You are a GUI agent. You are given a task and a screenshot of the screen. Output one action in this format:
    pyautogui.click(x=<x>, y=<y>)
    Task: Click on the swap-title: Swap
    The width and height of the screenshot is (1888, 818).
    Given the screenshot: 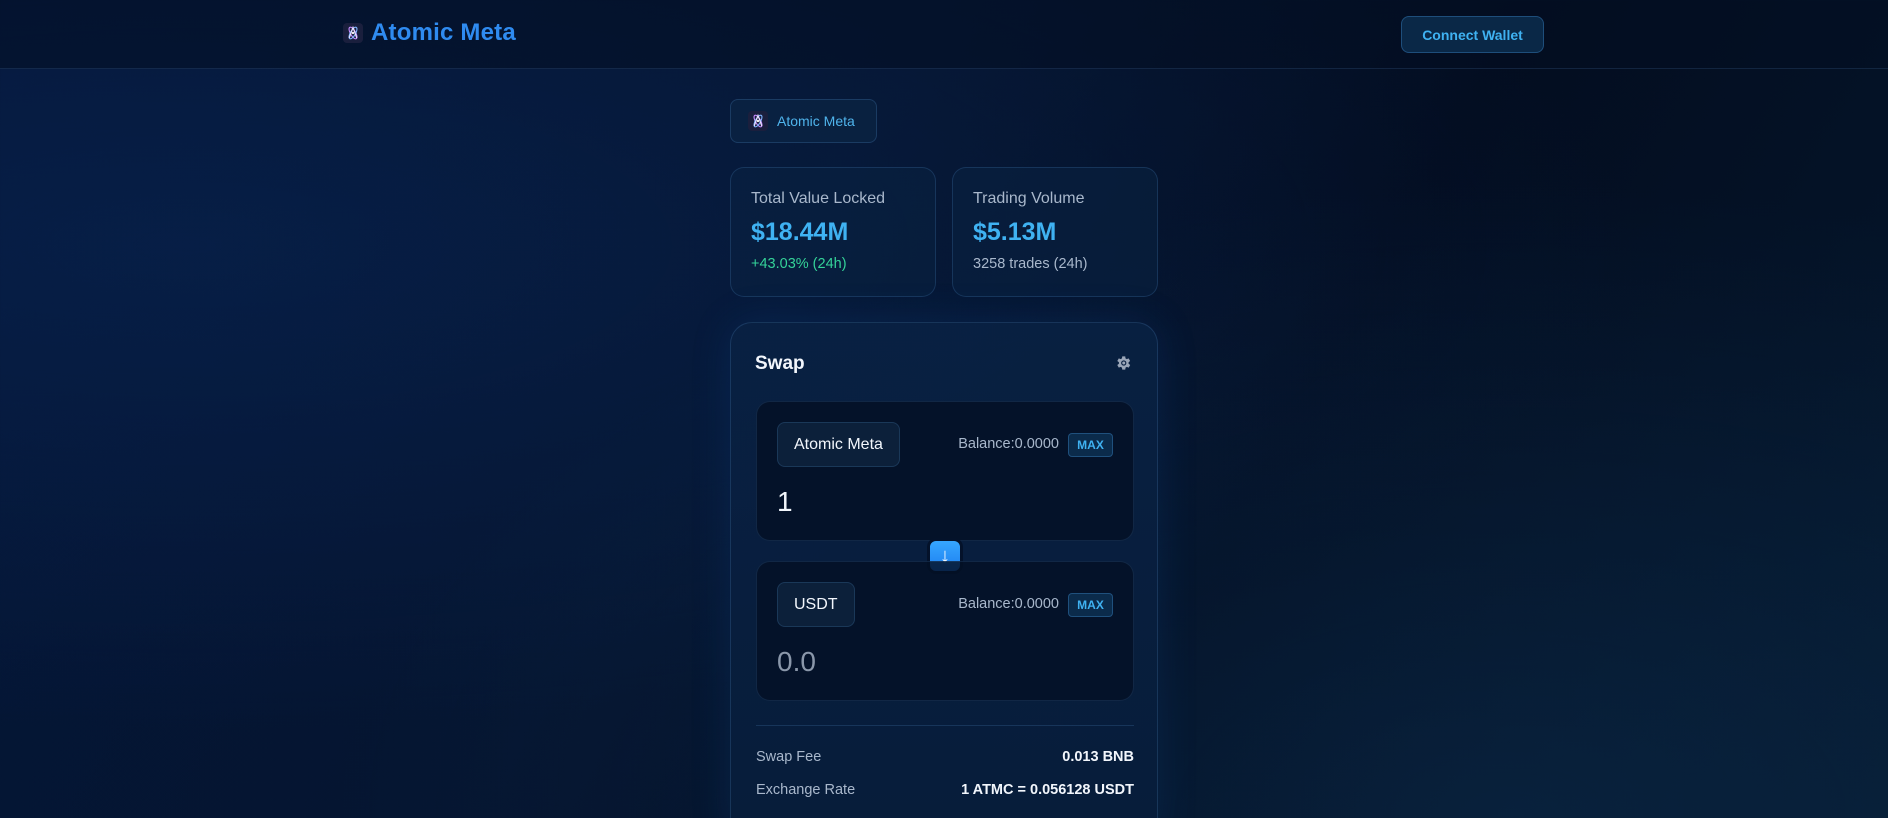 What is the action you would take?
    pyautogui.click(x=780, y=363)
    